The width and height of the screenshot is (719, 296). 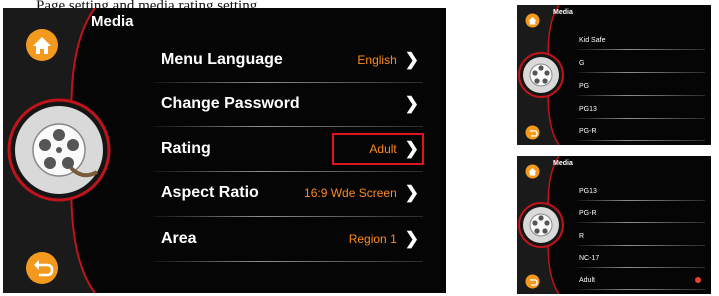 I want to click on aspect-ratio-row: Aspect Ratio 16:9 Wde Screen ❯, so click(x=290, y=193).